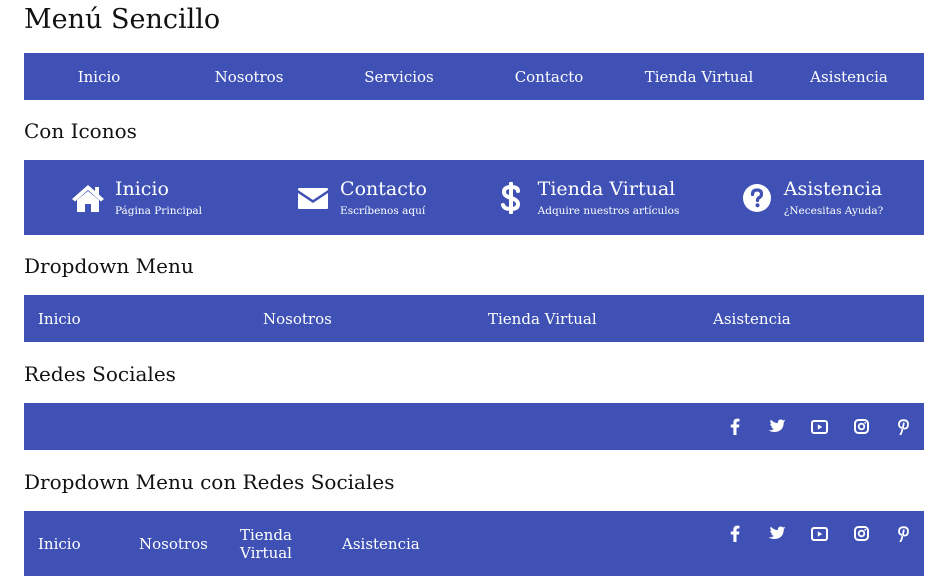 Image resolution: width=943 pixels, height=582 pixels. What do you see at coordinates (209, 482) in the screenshot?
I see `combo-menu-title: Dropdown Menu con Redes Sociales` at bounding box center [209, 482].